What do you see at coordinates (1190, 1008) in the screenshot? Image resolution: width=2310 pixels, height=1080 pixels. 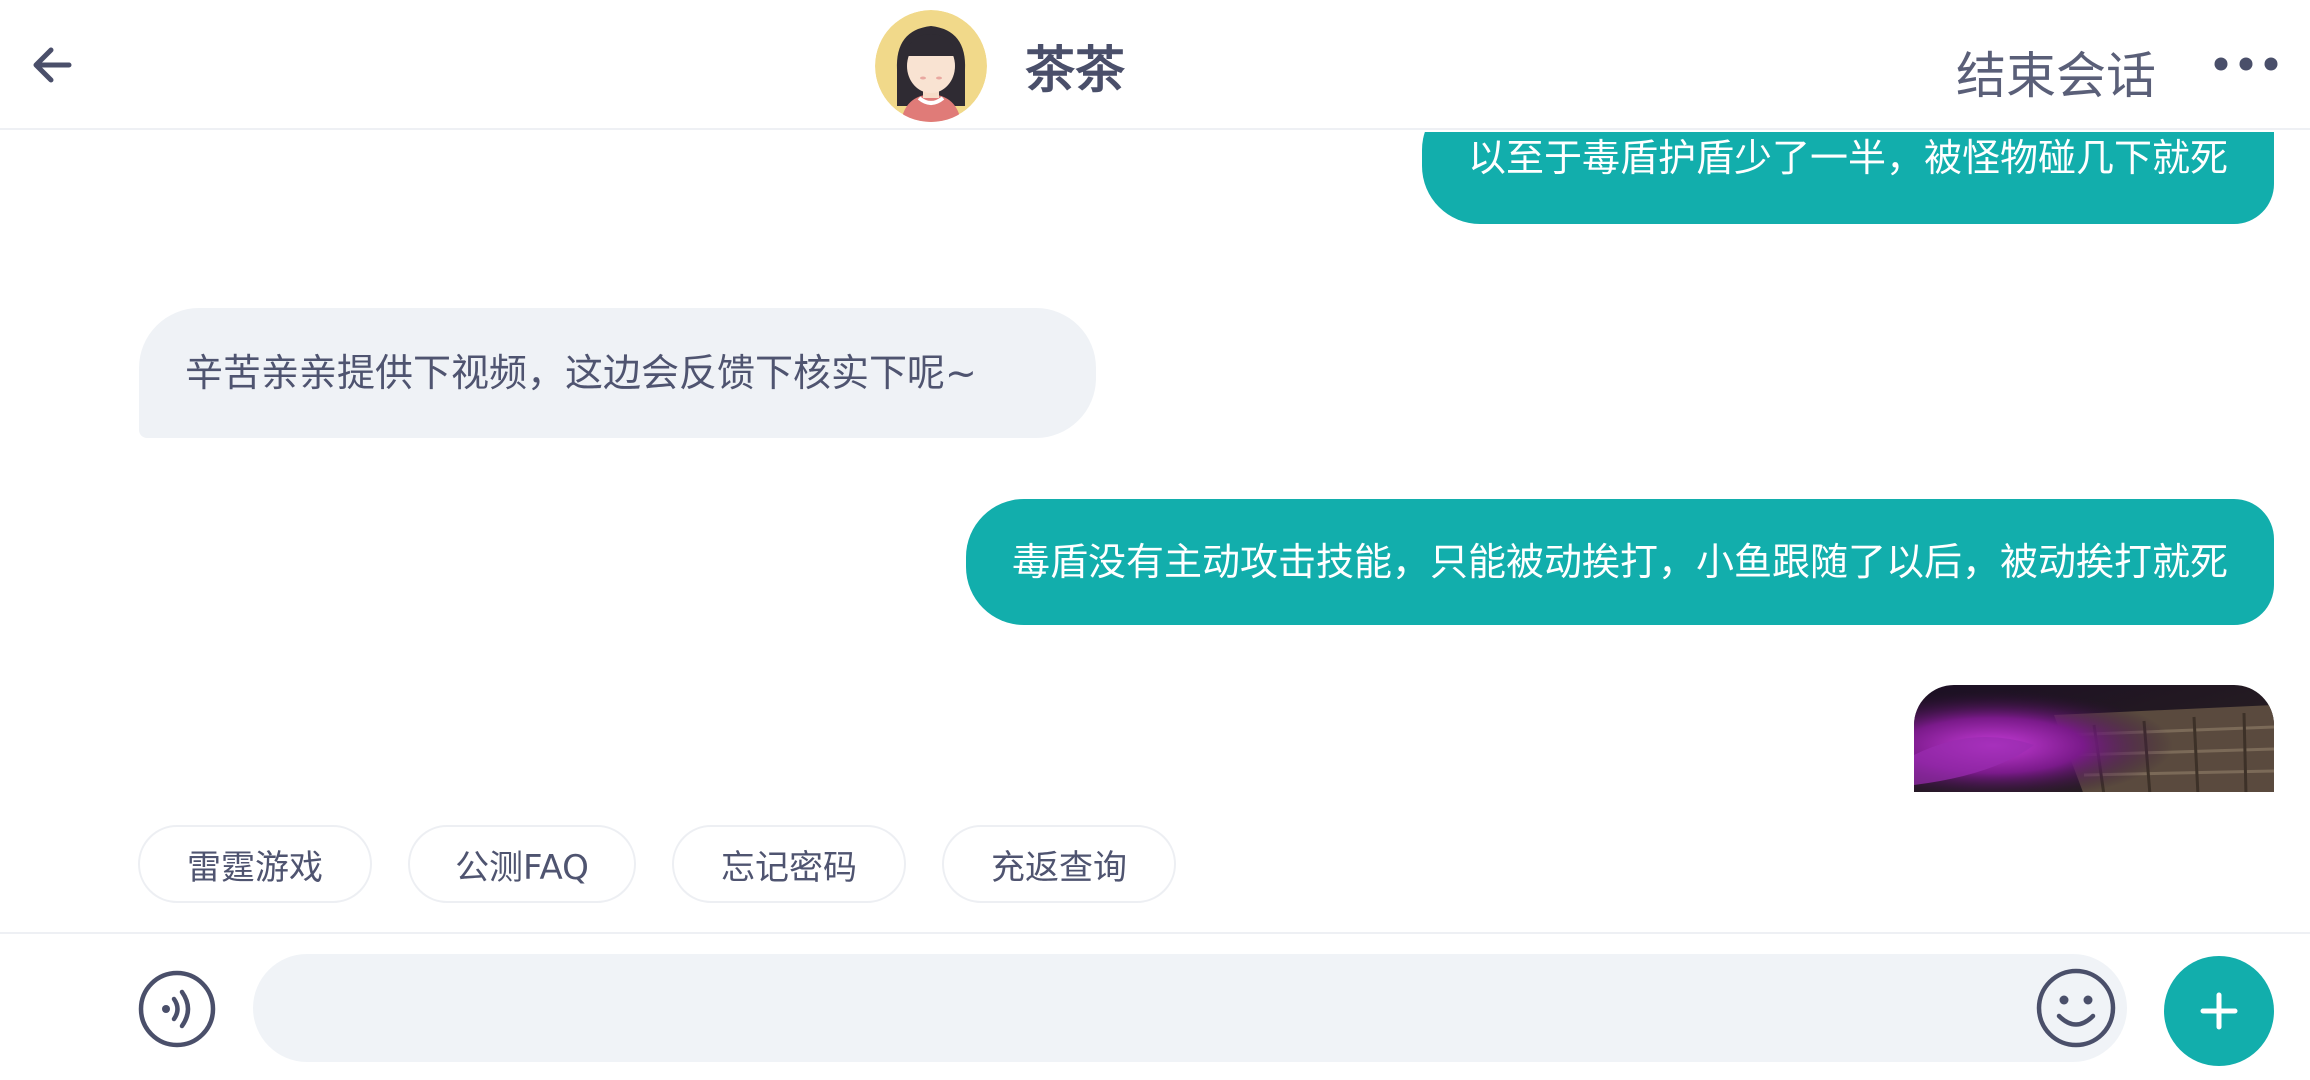 I see `message-input` at bounding box center [1190, 1008].